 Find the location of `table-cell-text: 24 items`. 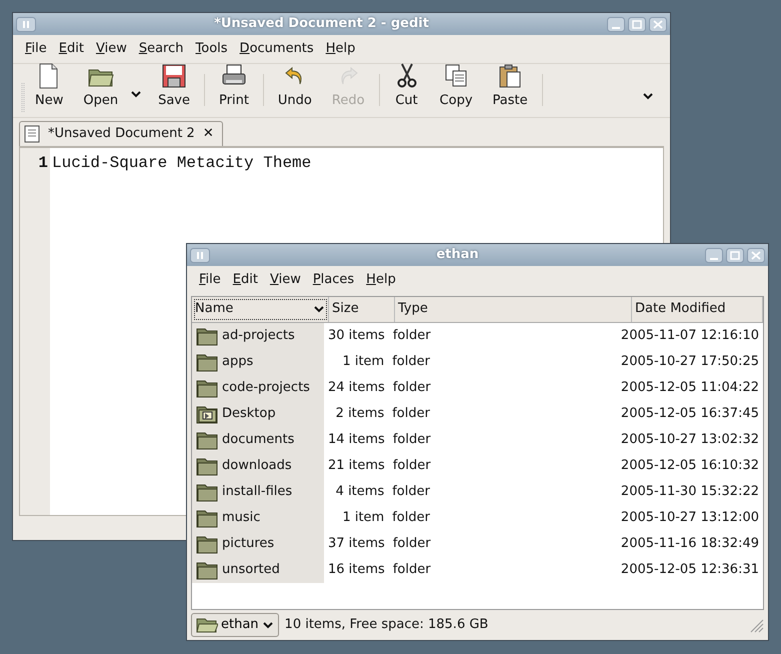

table-cell-text: 24 items is located at coordinates (356, 387).